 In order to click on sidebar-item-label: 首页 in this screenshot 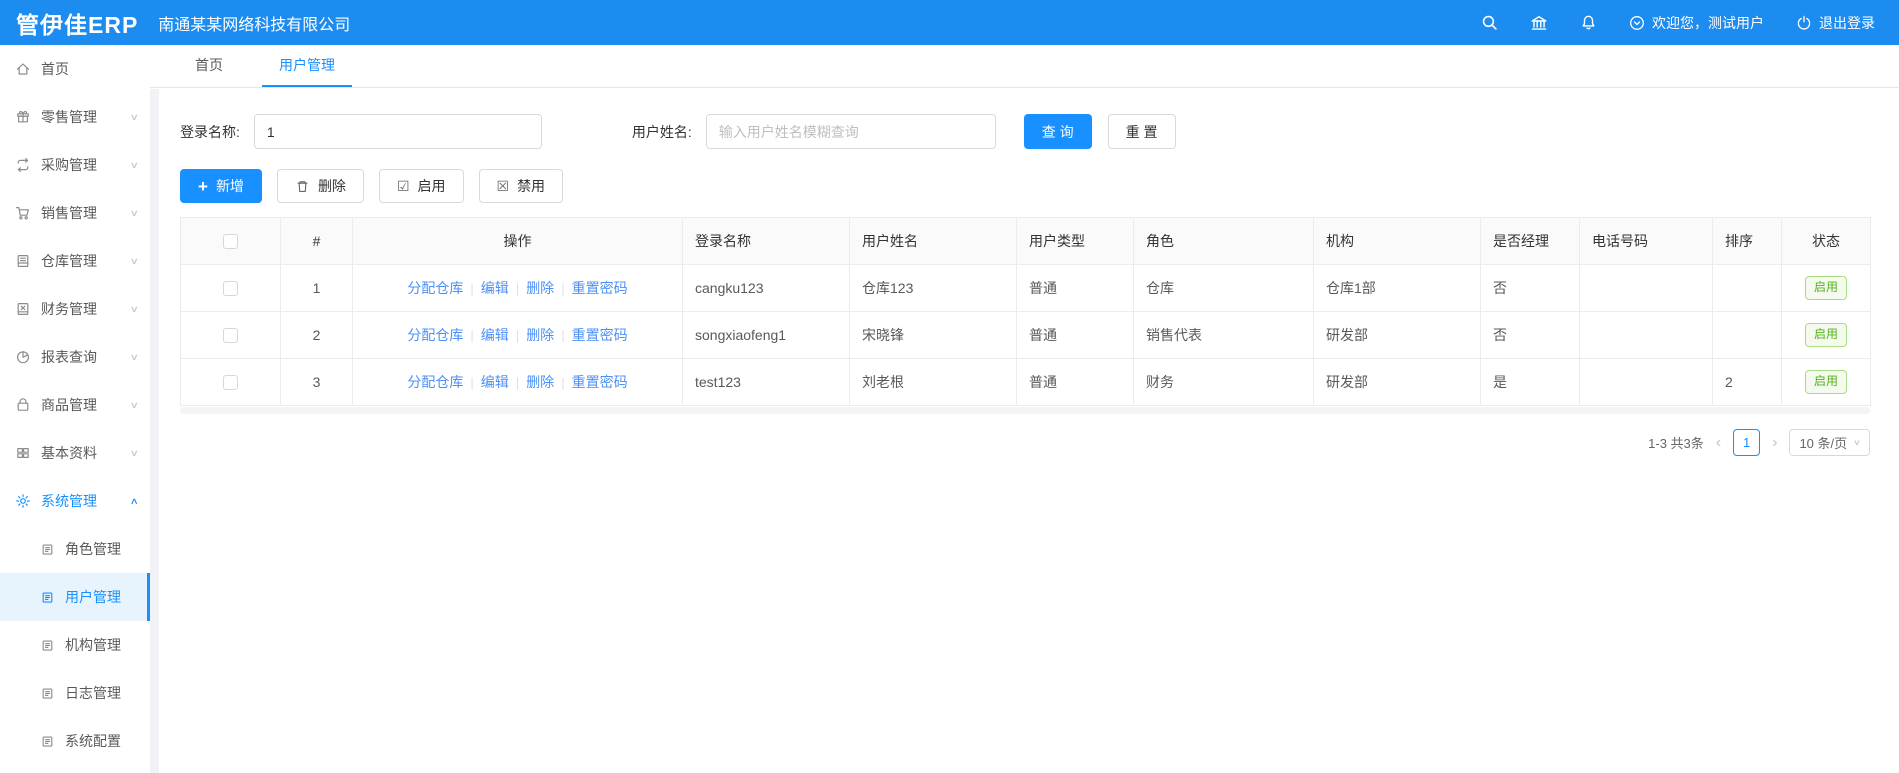, I will do `click(55, 69)`.